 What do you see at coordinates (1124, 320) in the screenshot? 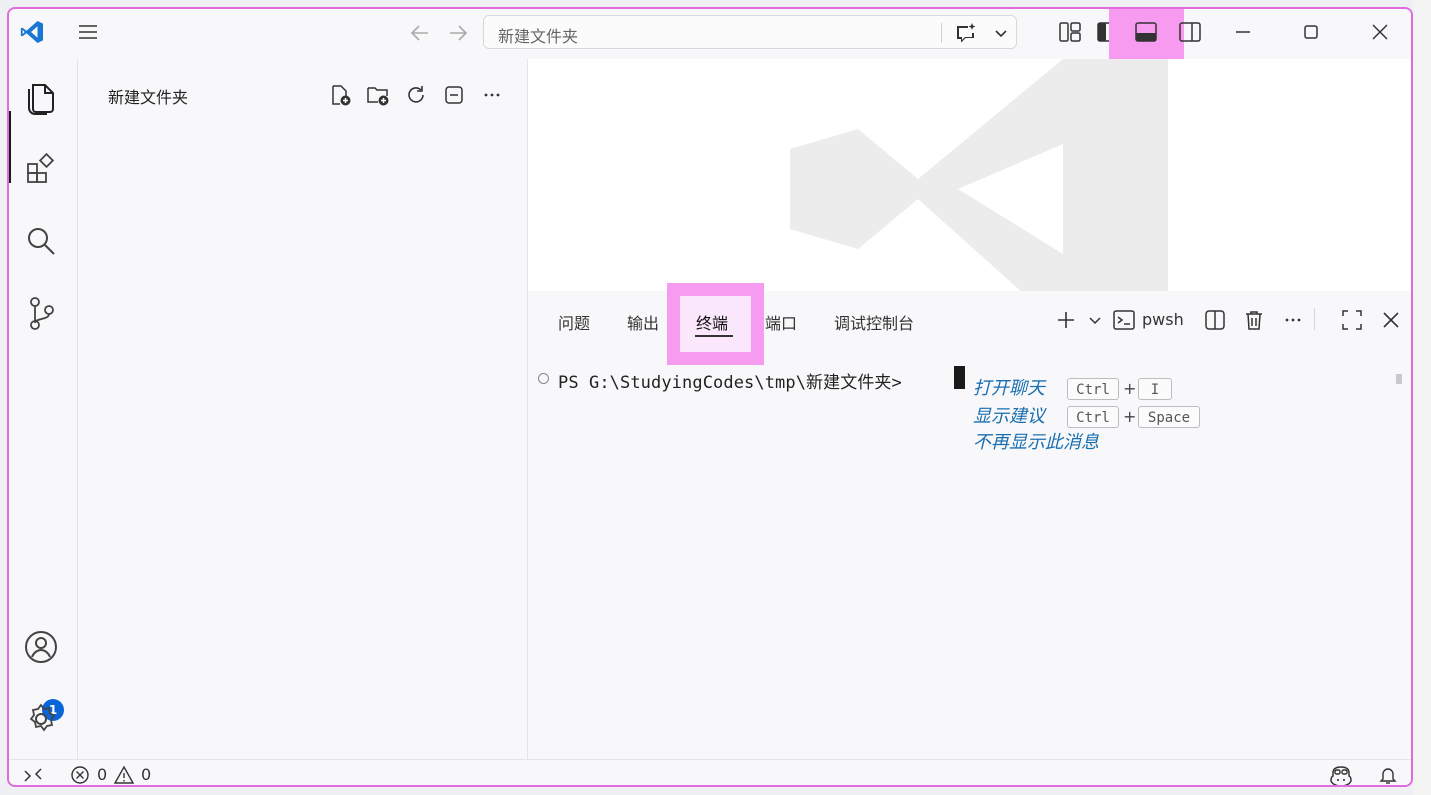
I see `terminal-icon` at bounding box center [1124, 320].